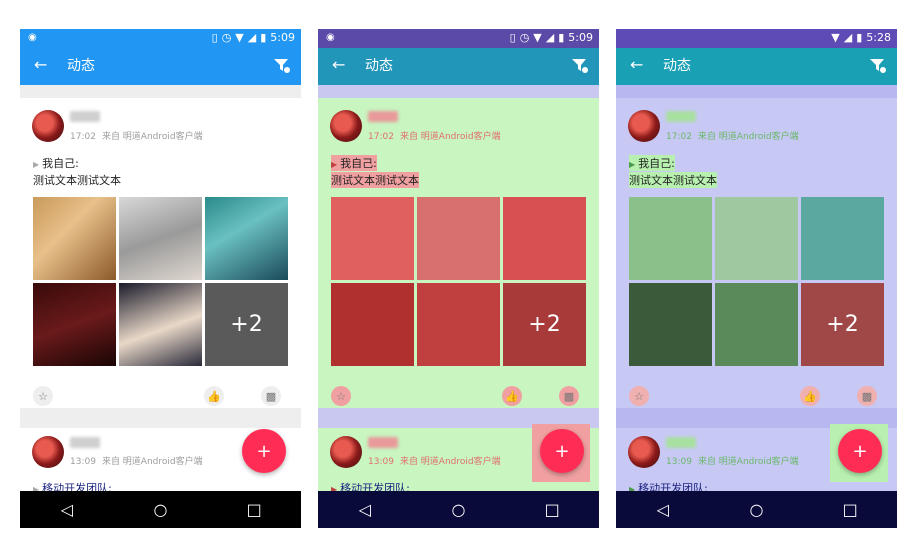 The image size is (919, 559). Describe the element at coordinates (580, 37) in the screenshot. I see `status-time: 5:09` at that location.